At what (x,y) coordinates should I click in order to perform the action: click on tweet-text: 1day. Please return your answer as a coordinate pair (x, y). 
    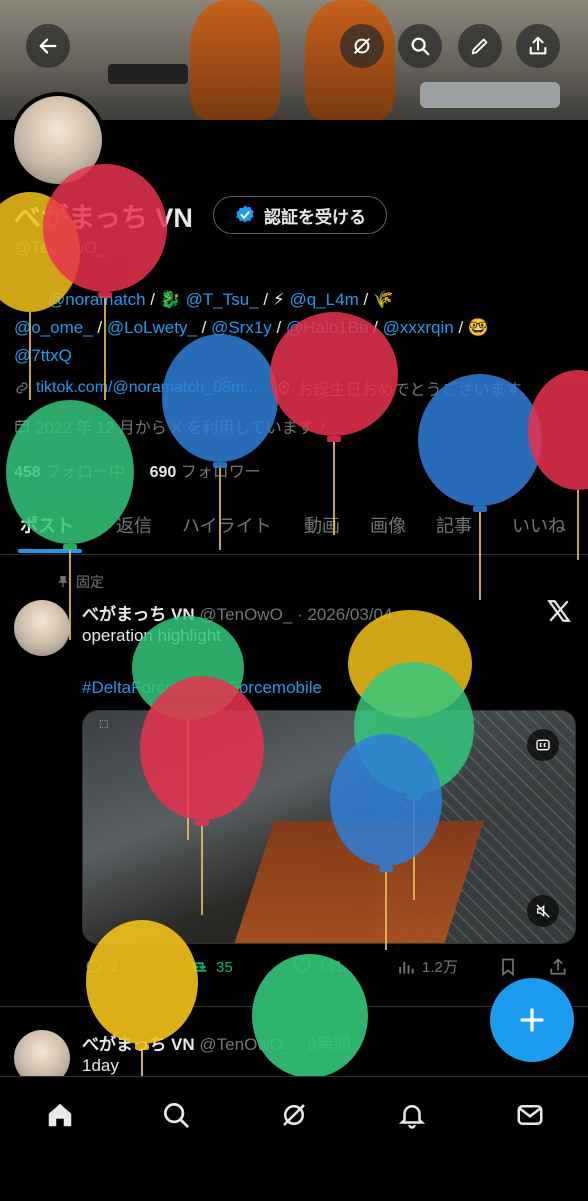
    Looking at the image, I should click on (100, 1065).